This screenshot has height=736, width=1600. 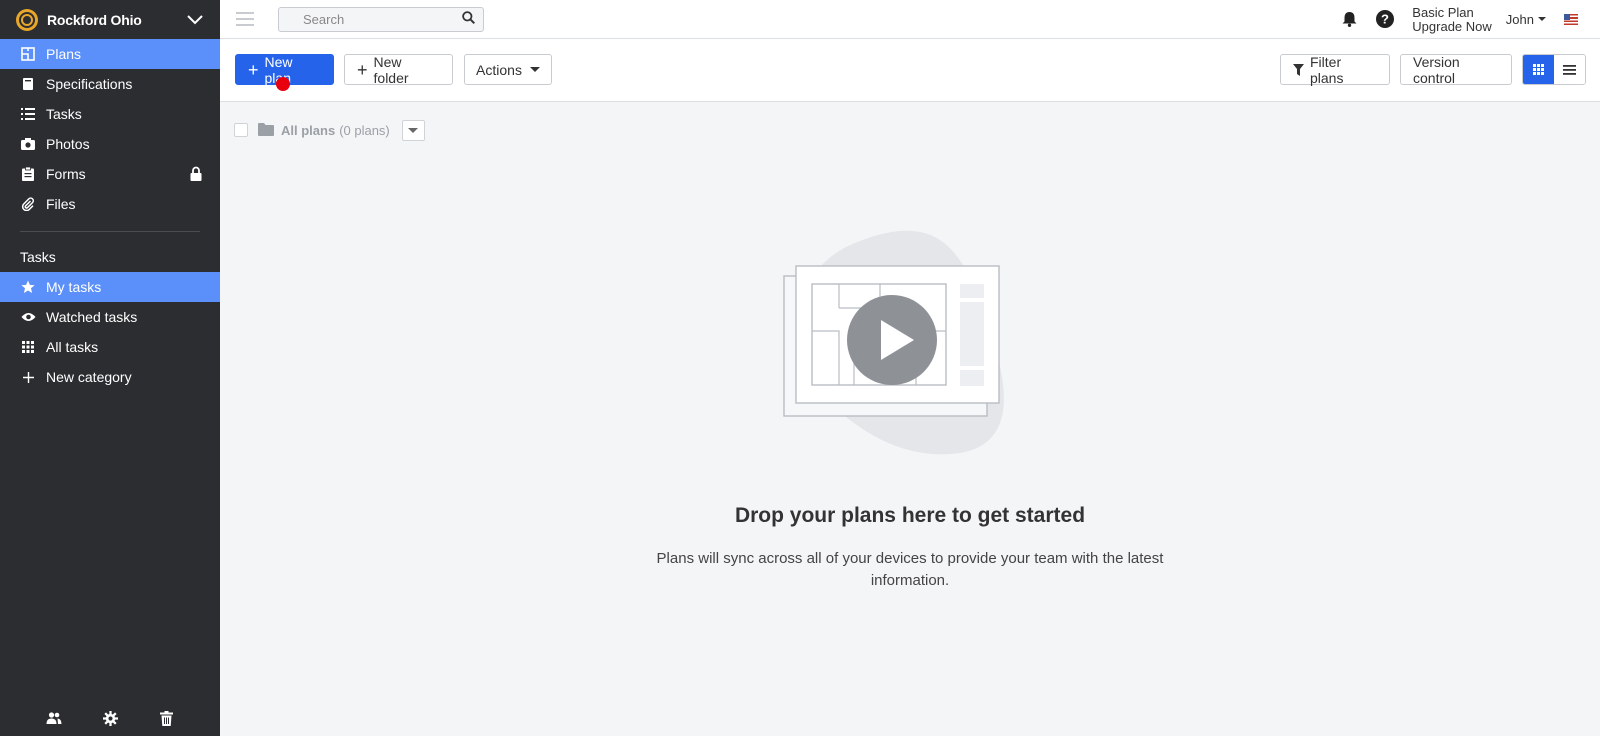 I want to click on star-icon, so click(x=28, y=287).